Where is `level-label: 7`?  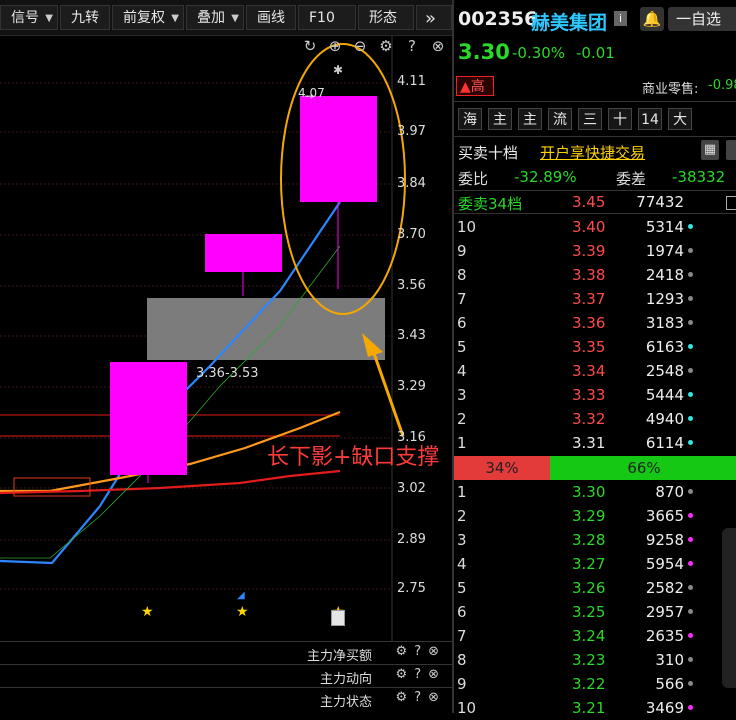
level-label: 7 is located at coordinates (462, 636).